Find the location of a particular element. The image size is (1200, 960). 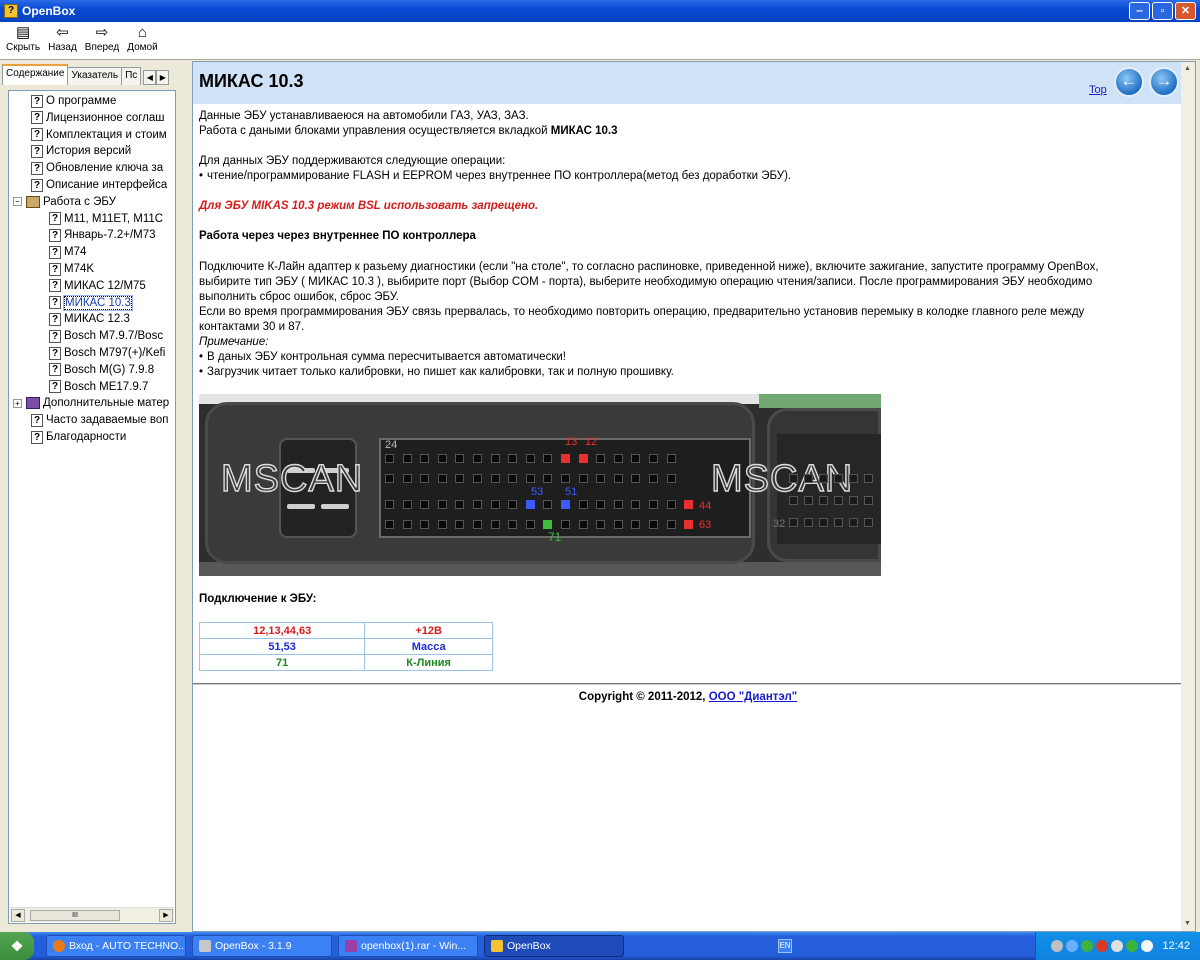

scroll-thumb: III is located at coordinates (75, 915).